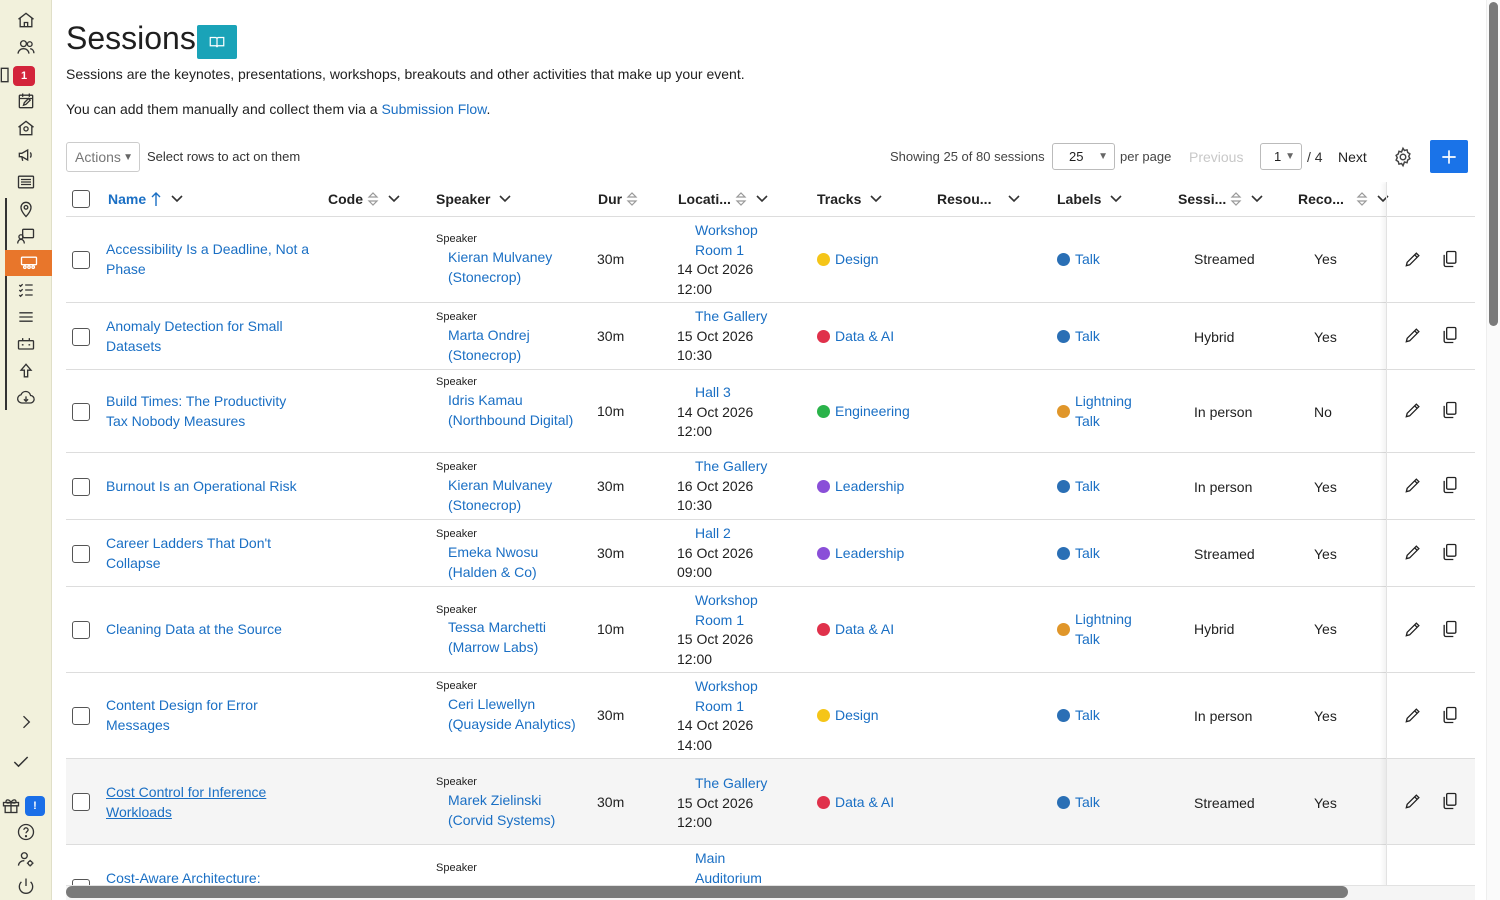 This screenshot has width=1500, height=900. What do you see at coordinates (850, 199) in the screenshot?
I see `column-tracks: Tracks` at bounding box center [850, 199].